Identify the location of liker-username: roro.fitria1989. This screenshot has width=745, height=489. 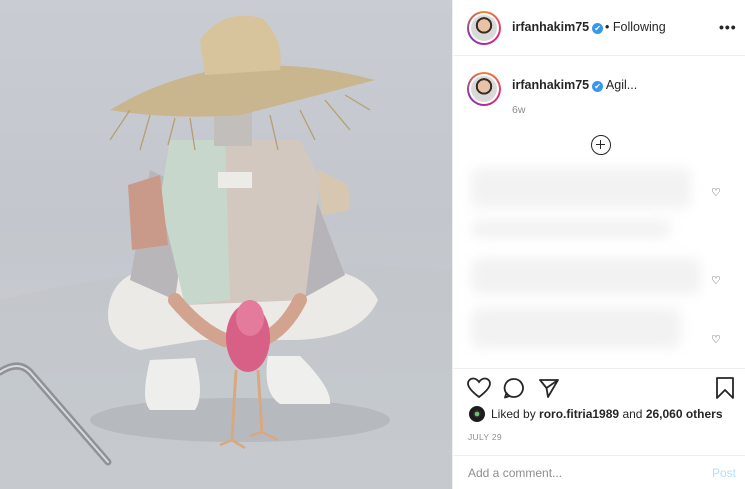
(579, 414).